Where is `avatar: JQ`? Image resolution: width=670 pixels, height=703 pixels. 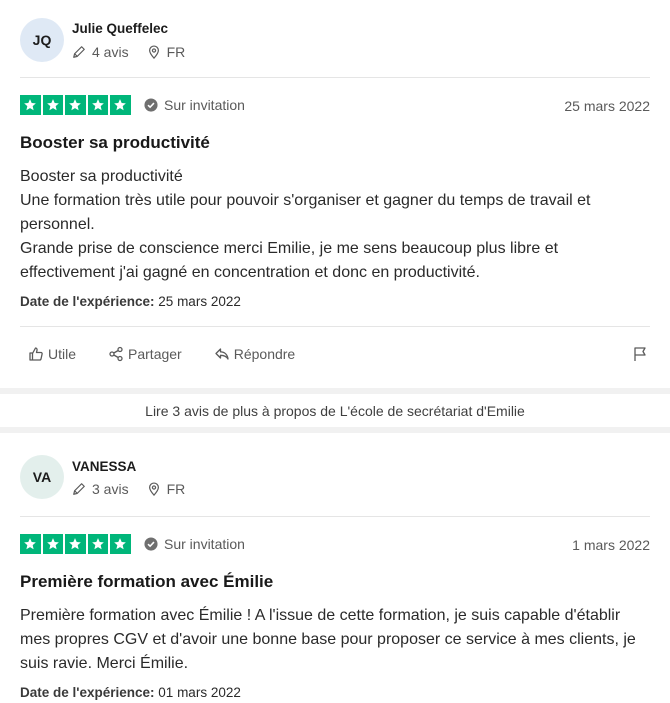 avatar: JQ is located at coordinates (42, 40).